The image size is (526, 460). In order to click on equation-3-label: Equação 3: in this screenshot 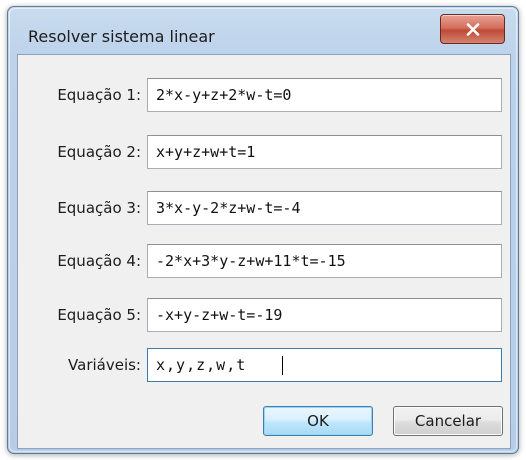, I will do `click(99, 208)`.